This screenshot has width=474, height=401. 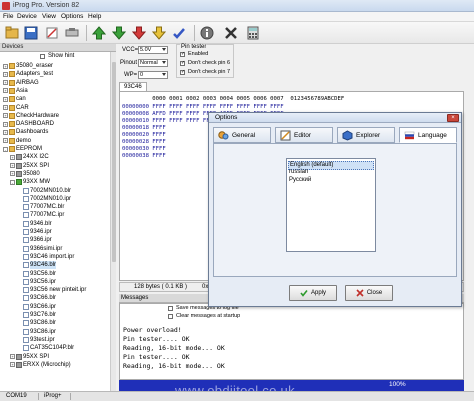 I want to click on apply-button: Apply, so click(x=313, y=293).